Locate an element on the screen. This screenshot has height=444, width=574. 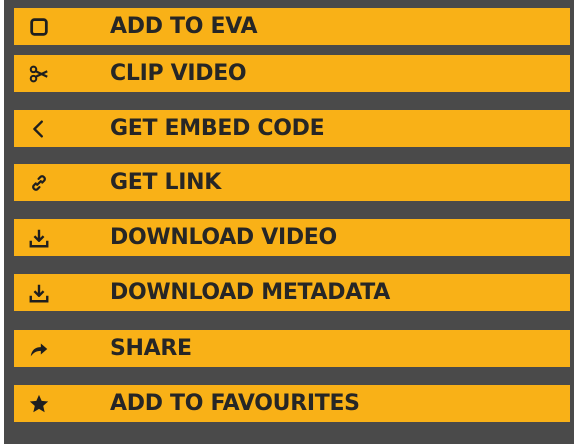
star-icon is located at coordinates (48, 404).